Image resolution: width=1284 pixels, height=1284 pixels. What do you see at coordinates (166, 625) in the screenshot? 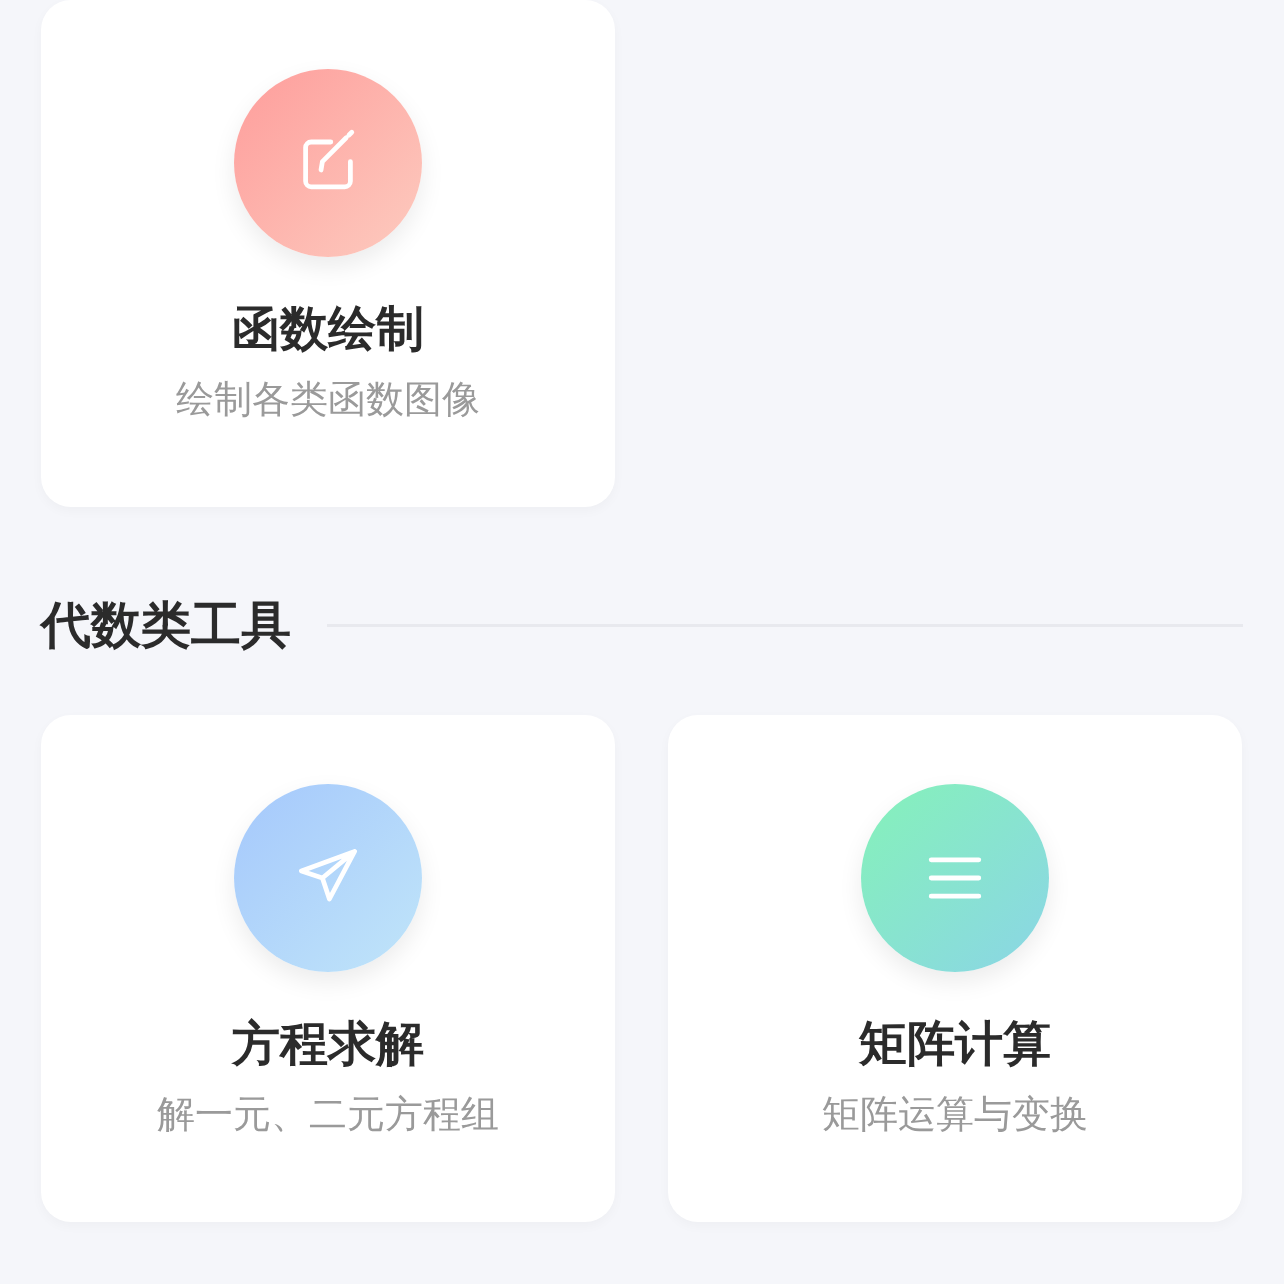
I see `section-title: 代数类工具` at bounding box center [166, 625].